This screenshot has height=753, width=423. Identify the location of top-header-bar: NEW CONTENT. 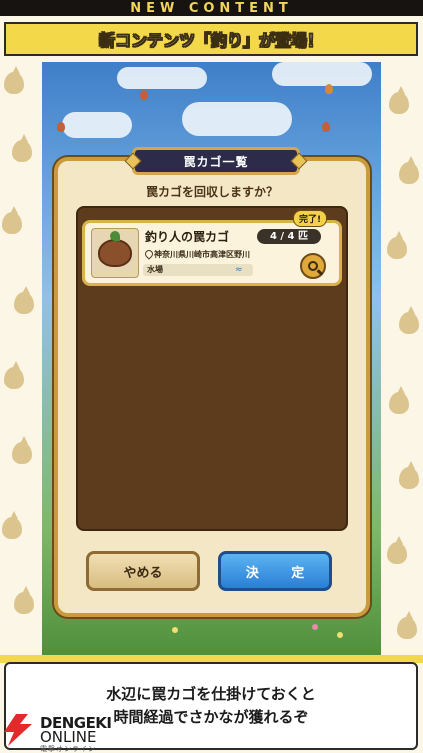
(211, 8).